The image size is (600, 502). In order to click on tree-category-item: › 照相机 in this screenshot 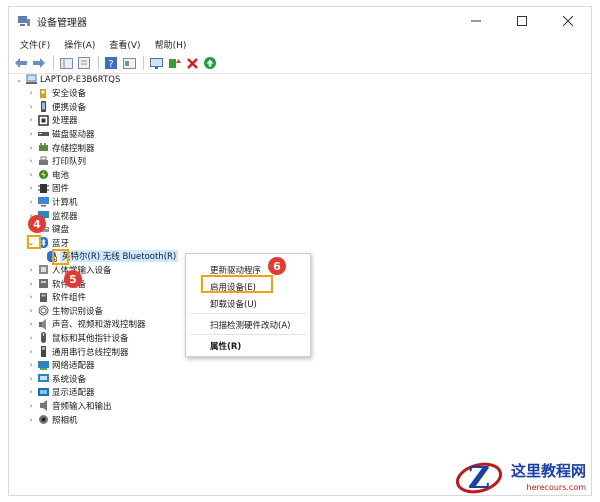, I will do `click(52, 419)`.